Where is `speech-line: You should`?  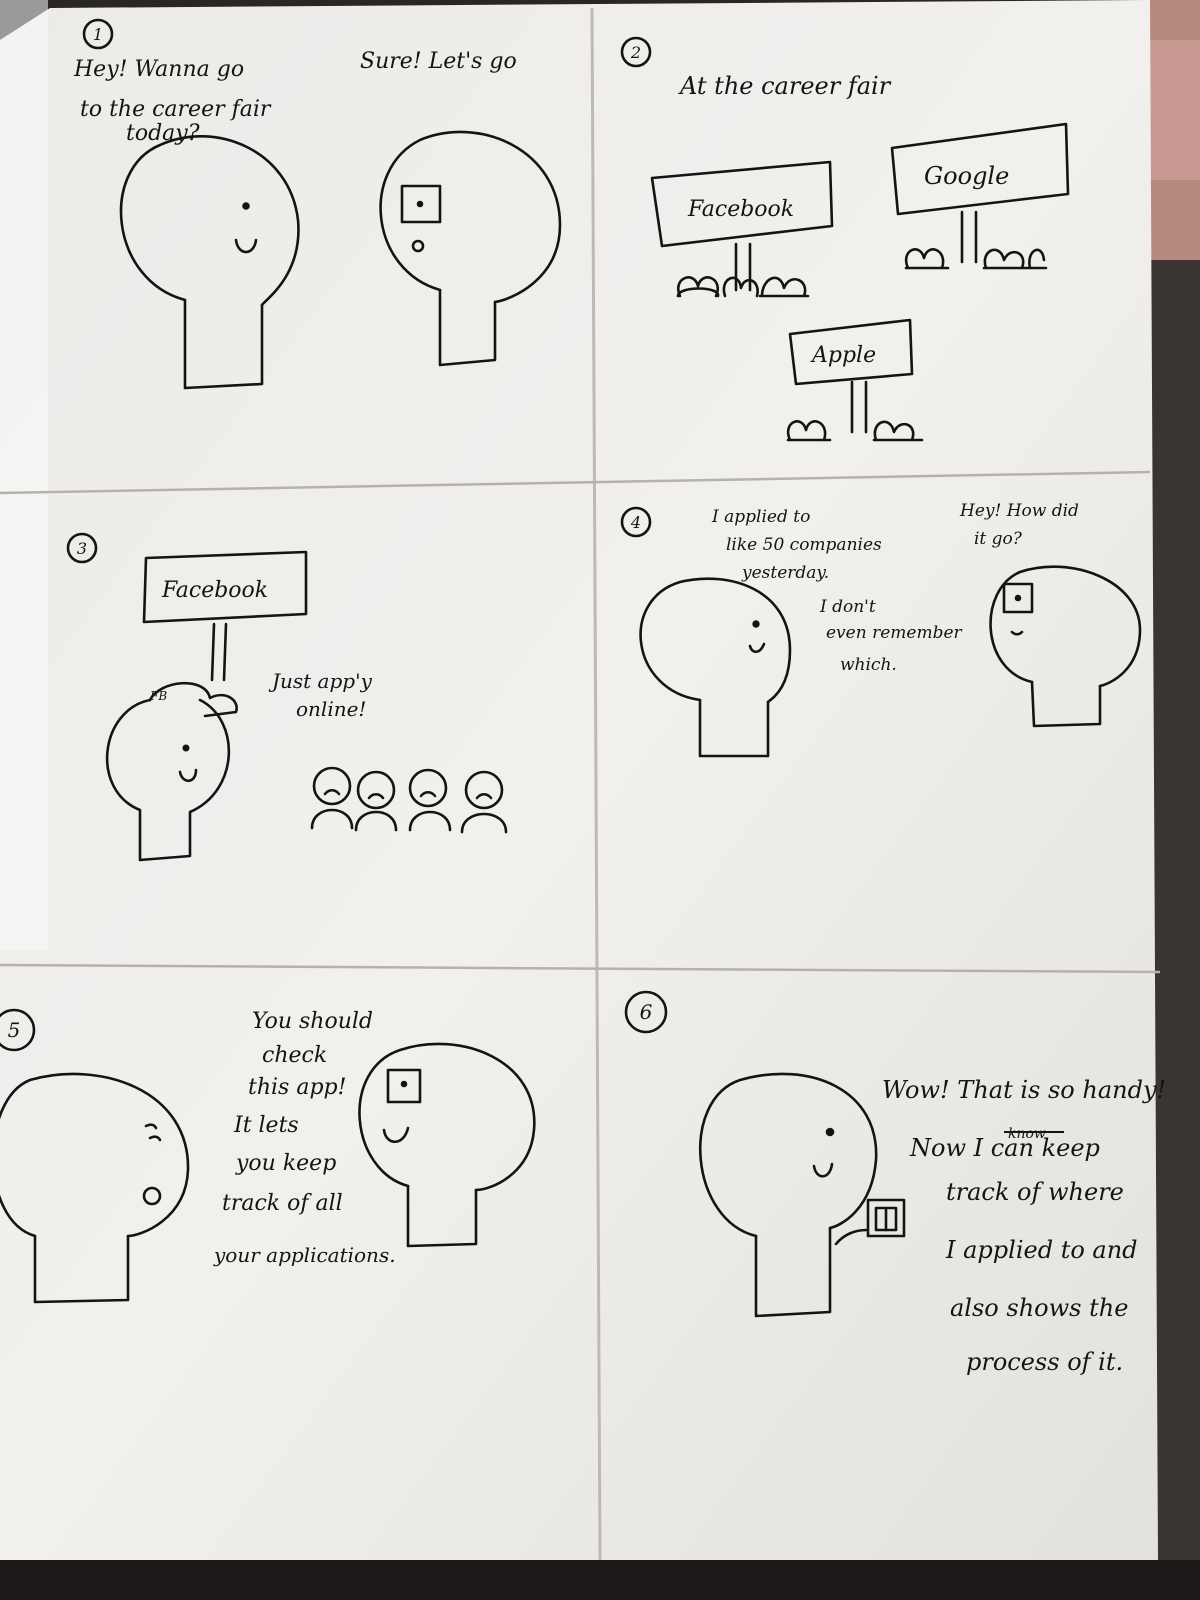 speech-line: You should is located at coordinates (312, 1021).